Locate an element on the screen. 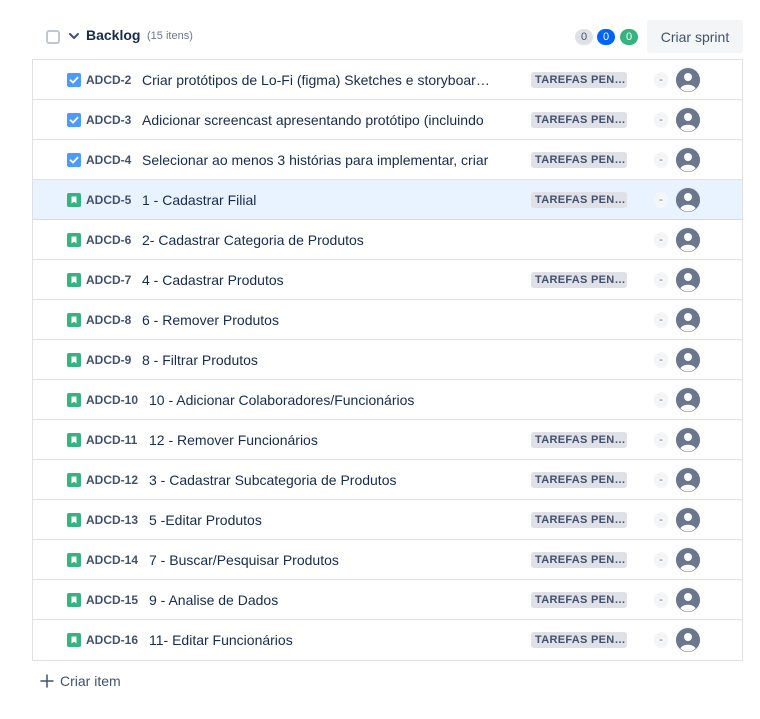  issue-summary: 8 - Filtrar Produtos is located at coordinates (316, 360).